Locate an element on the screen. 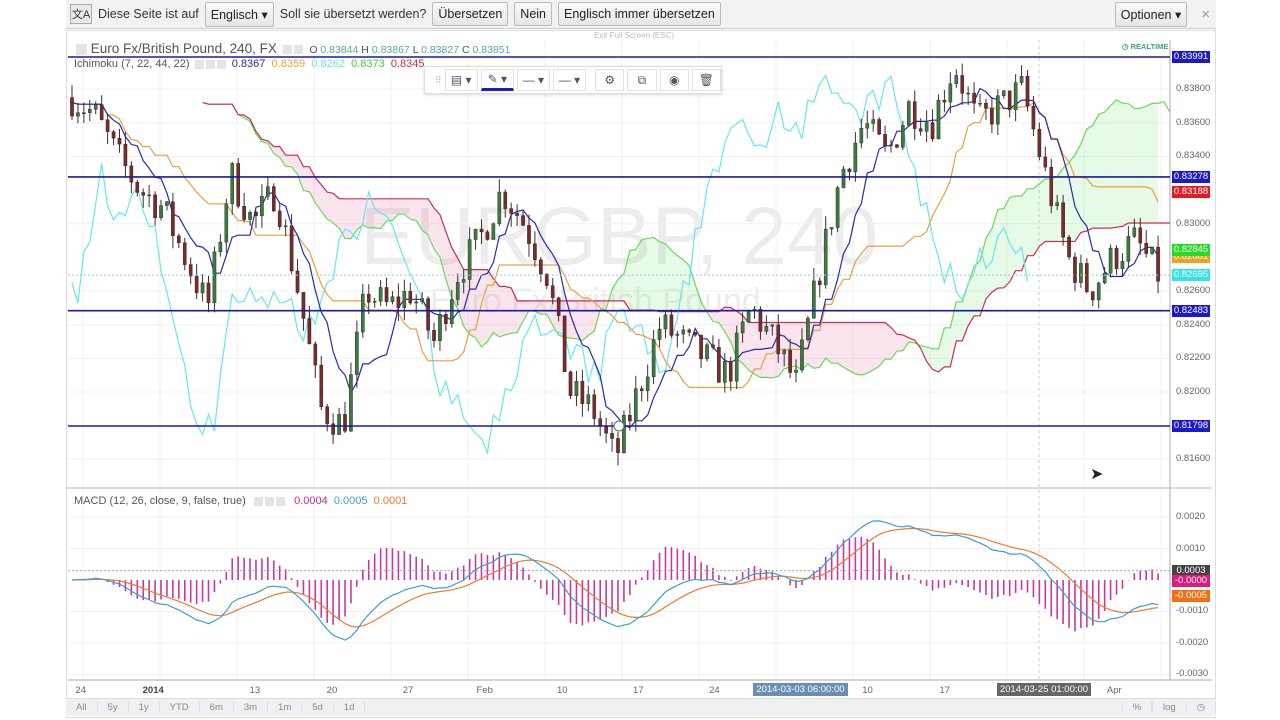 The image size is (1280, 720). line-style-button: — ▾ is located at coordinates (569, 80).